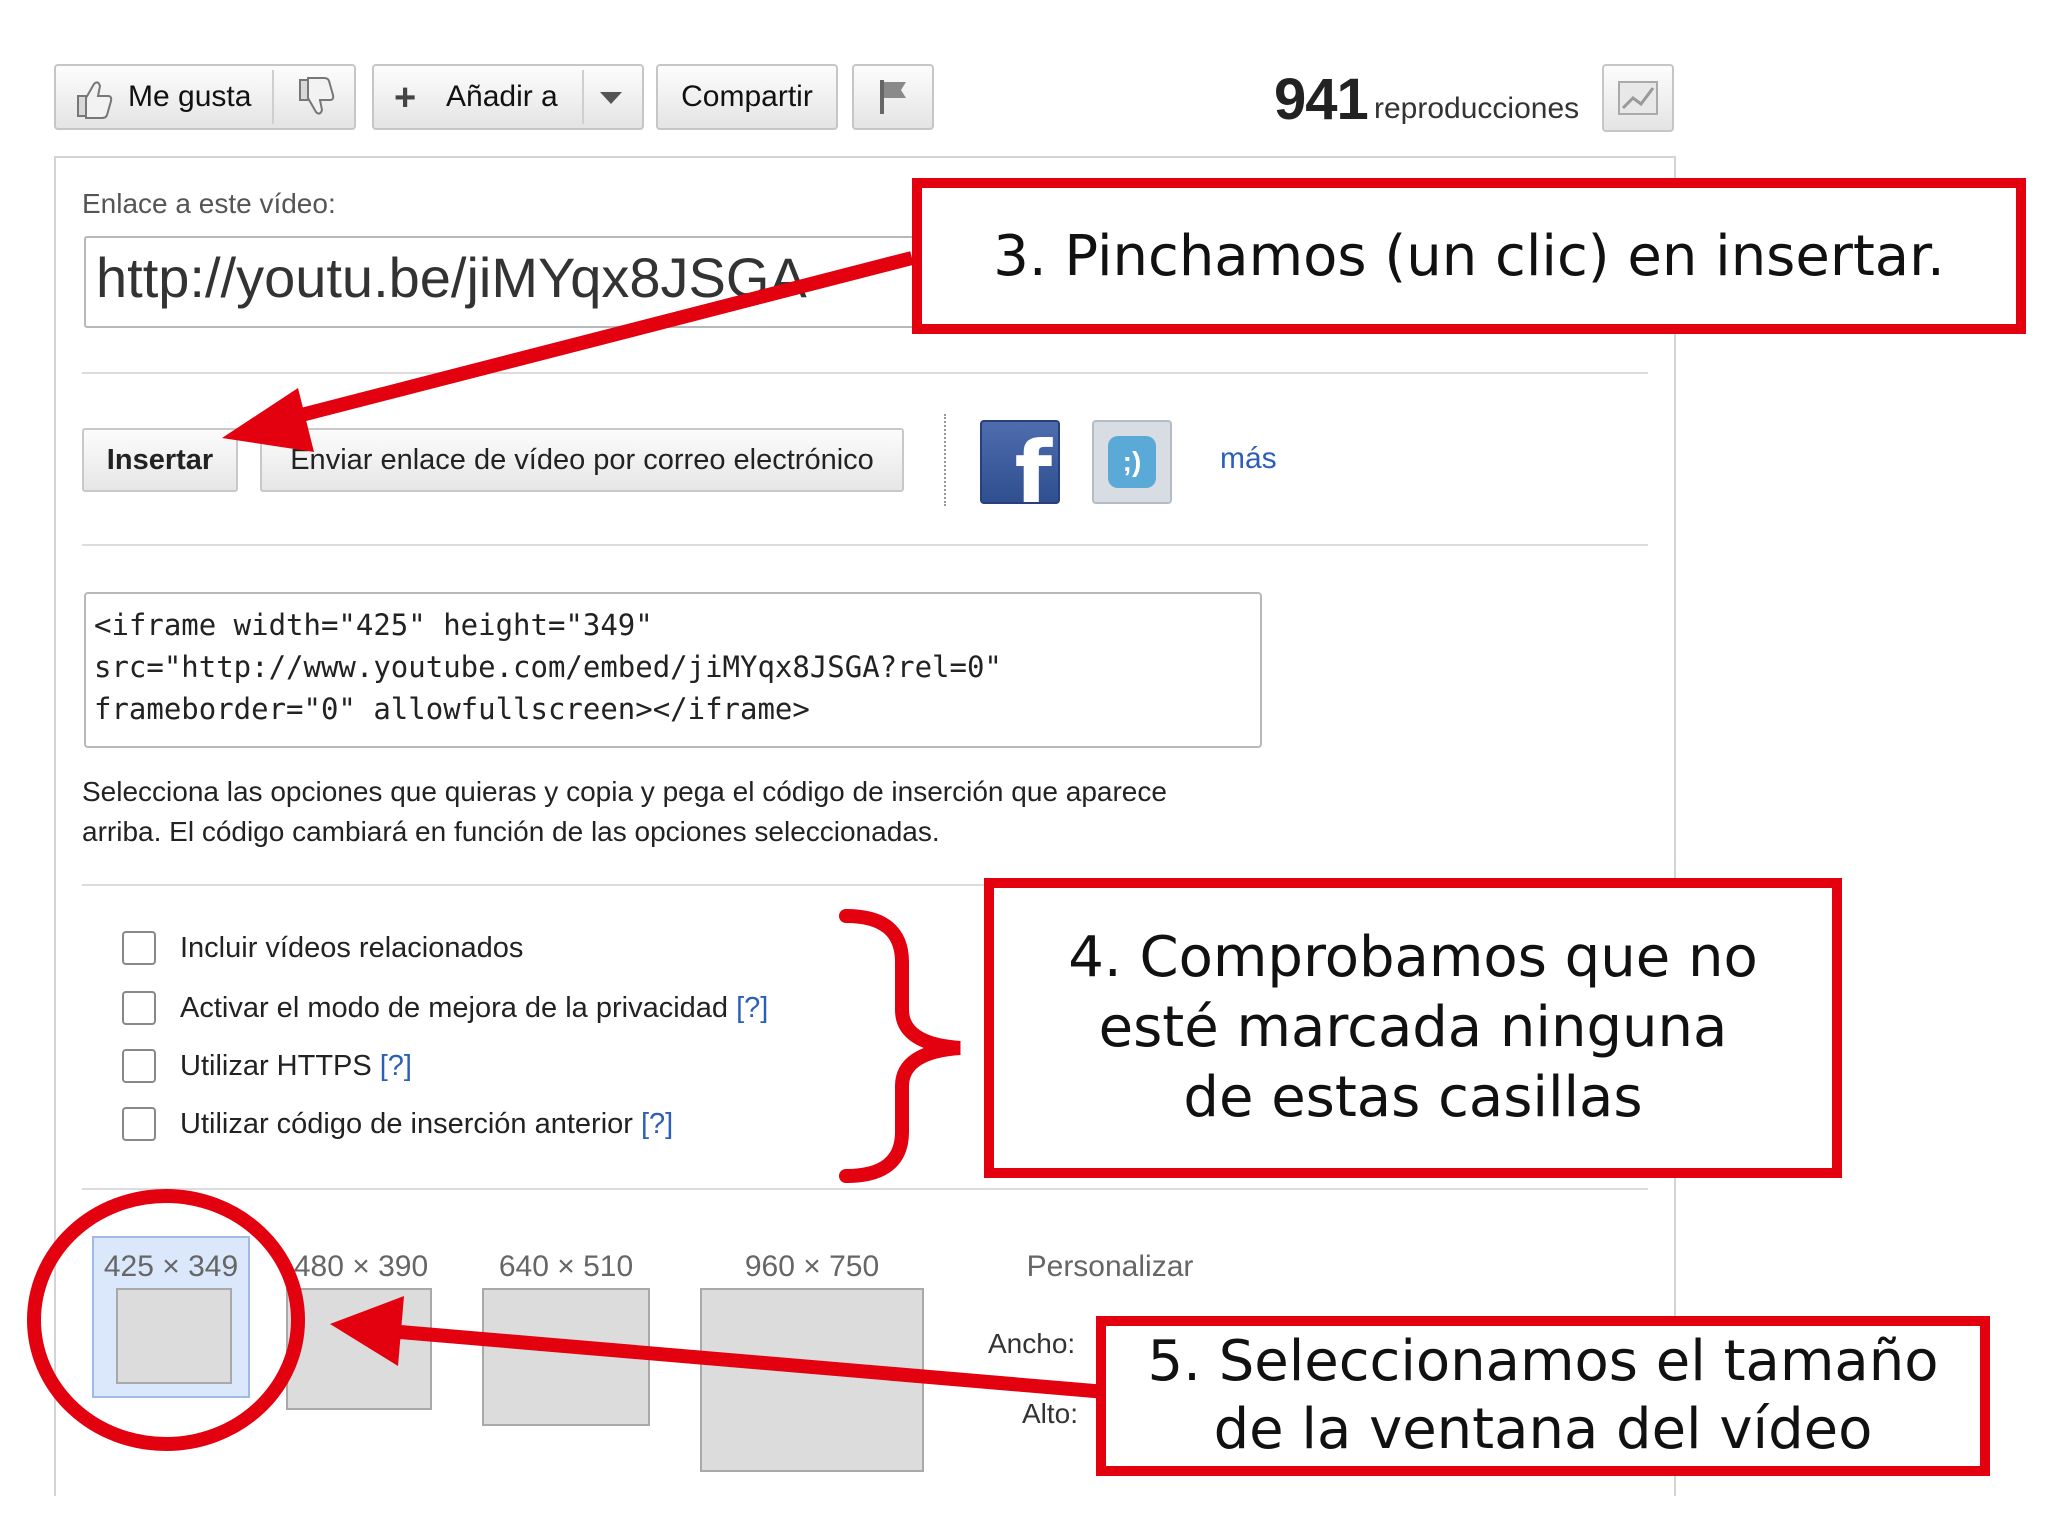 The height and width of the screenshot is (1535, 2048). Describe the element at coordinates (209, 203) in the screenshot. I see `link-label: Enlace a este vídeo:` at that location.